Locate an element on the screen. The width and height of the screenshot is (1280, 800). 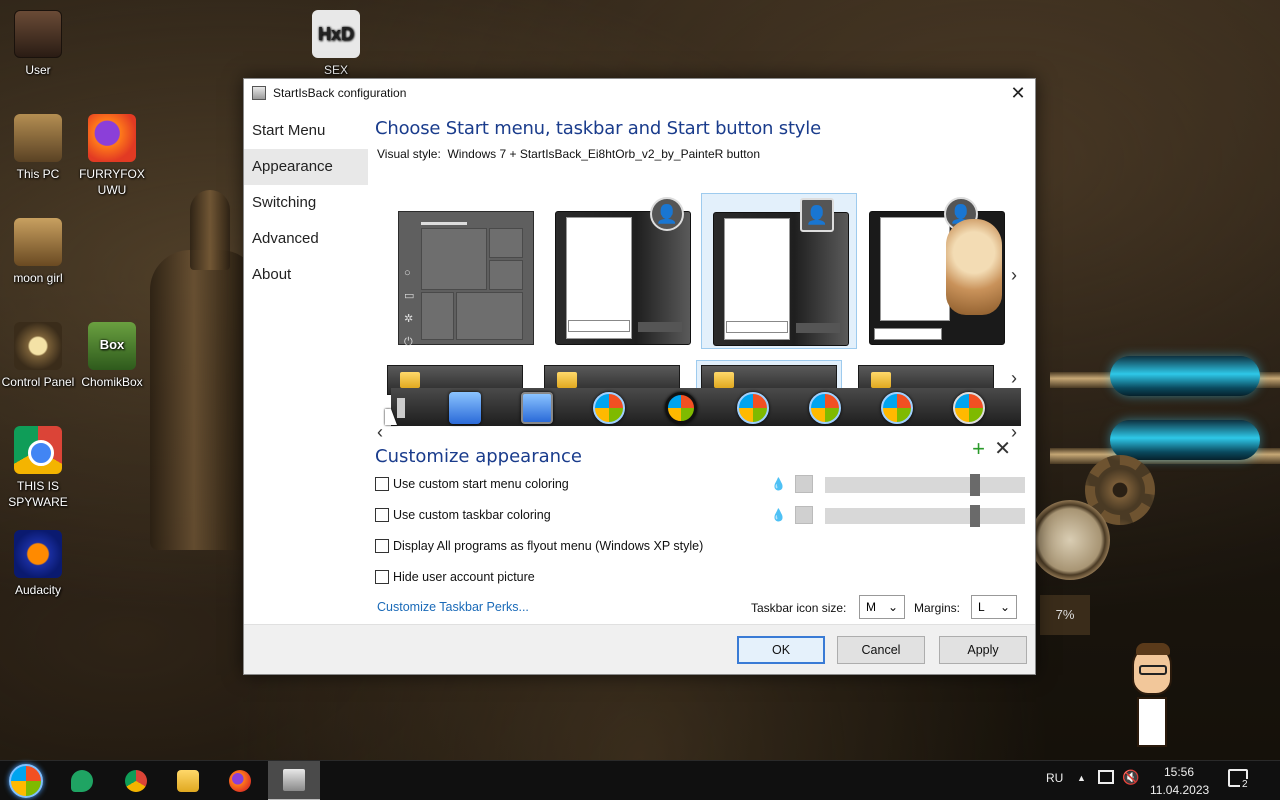
nav-item-appearance: Appearance is located at coordinates (306, 167).